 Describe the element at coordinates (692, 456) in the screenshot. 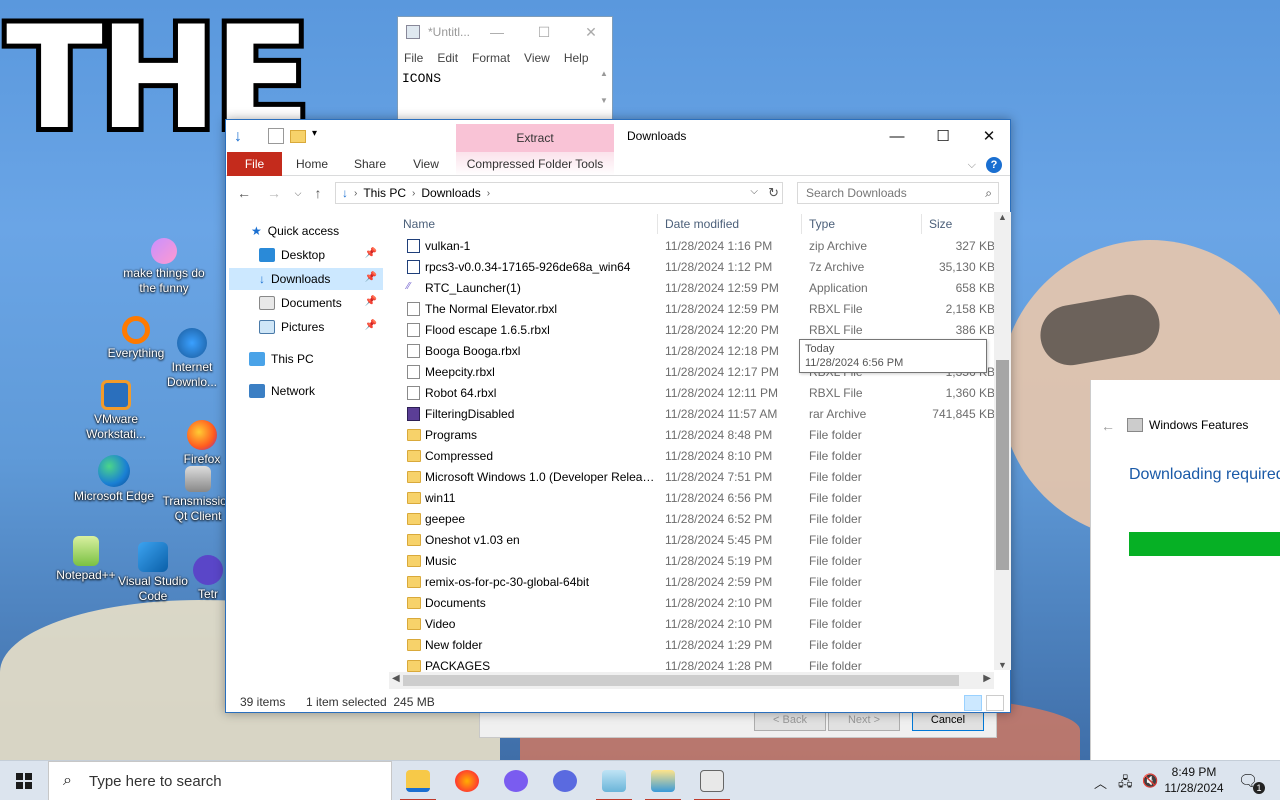

I see `table-row: Compressed 11/28/2024 8:10 PM File folder` at that location.